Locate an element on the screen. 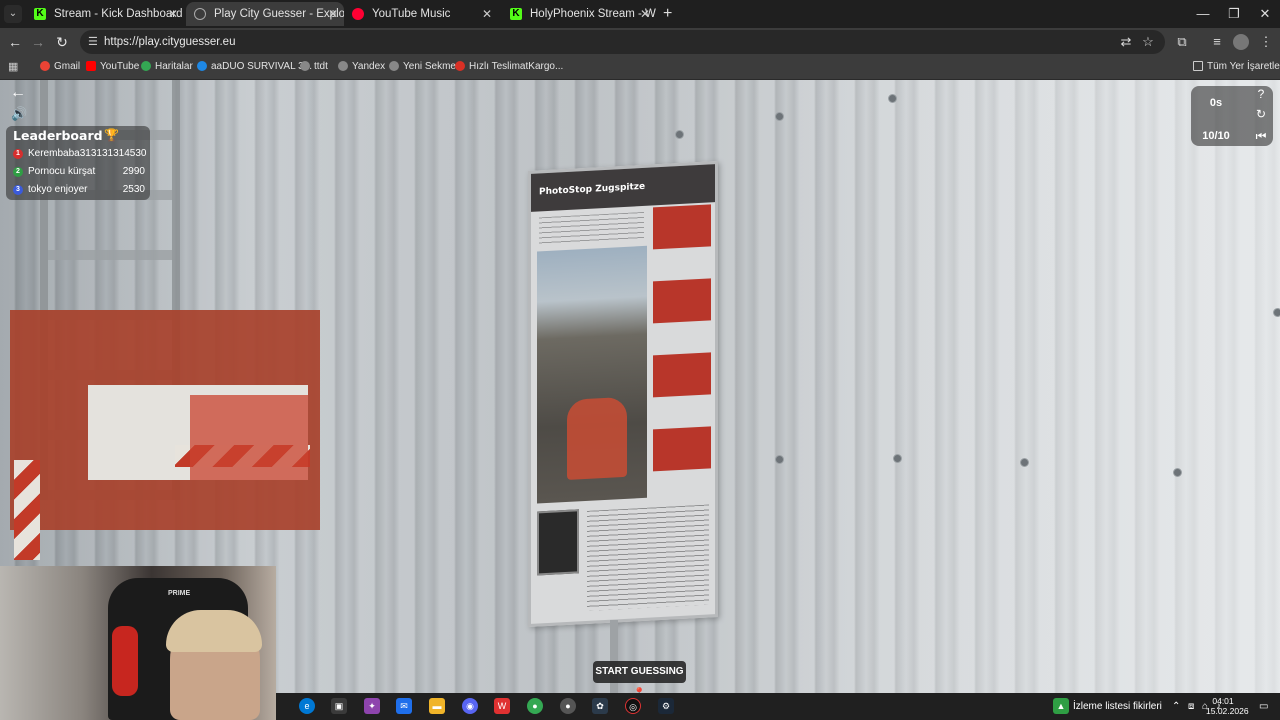  bookmark-haritalar: Haritalar is located at coordinates (167, 67).